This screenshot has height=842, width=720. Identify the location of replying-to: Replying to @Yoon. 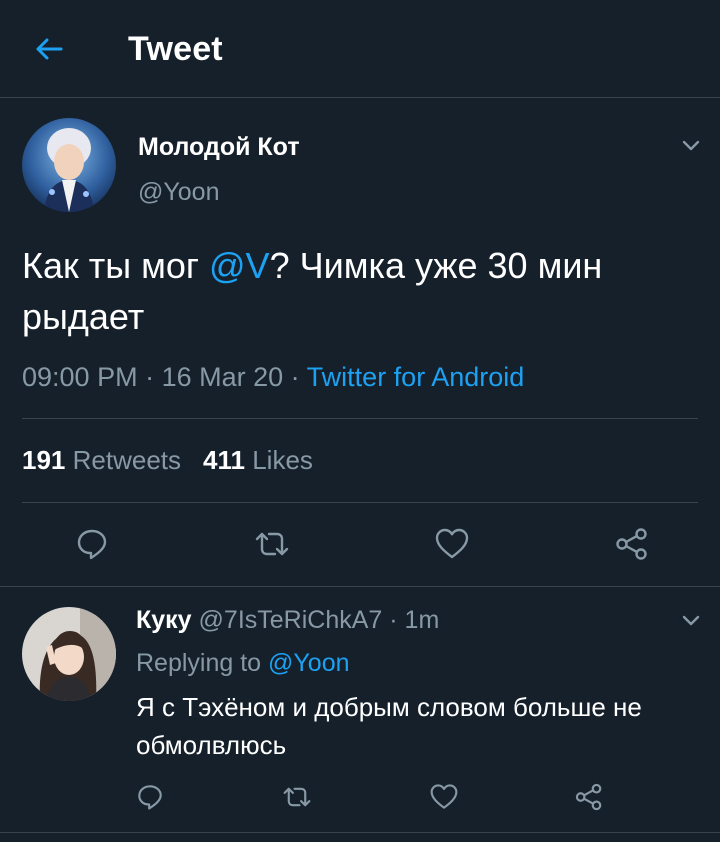
(243, 663).